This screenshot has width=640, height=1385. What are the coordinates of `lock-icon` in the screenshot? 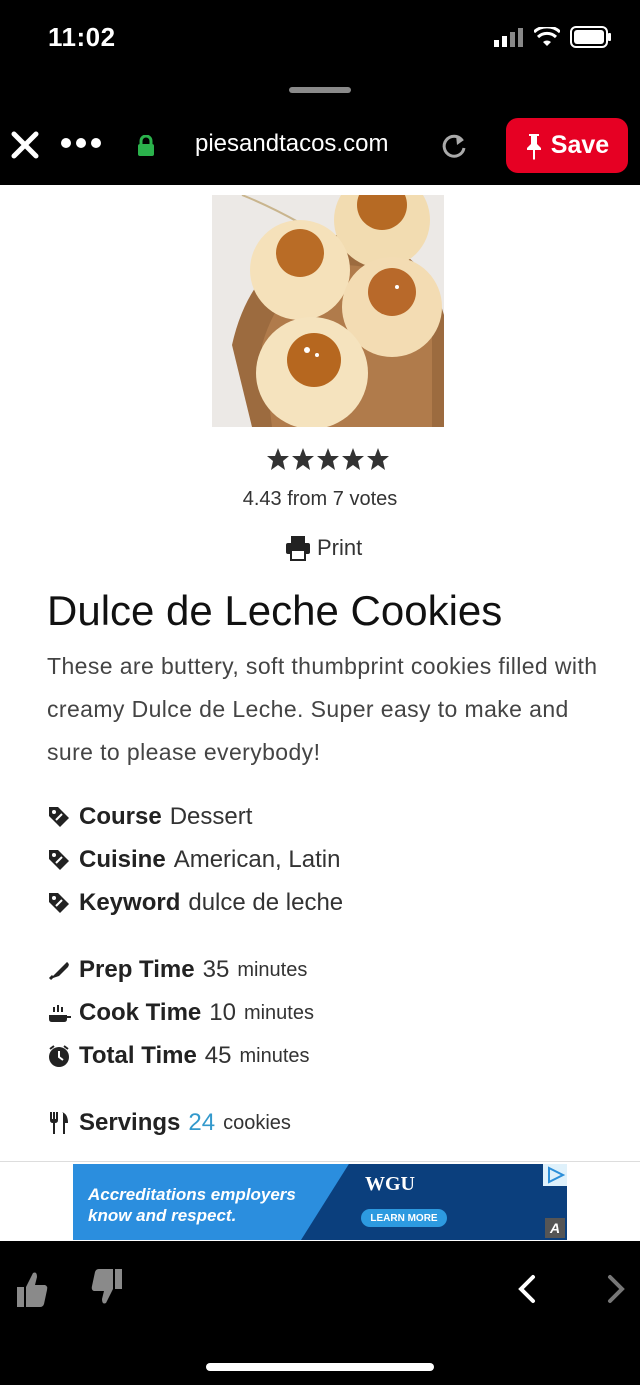 It's located at (146, 145).